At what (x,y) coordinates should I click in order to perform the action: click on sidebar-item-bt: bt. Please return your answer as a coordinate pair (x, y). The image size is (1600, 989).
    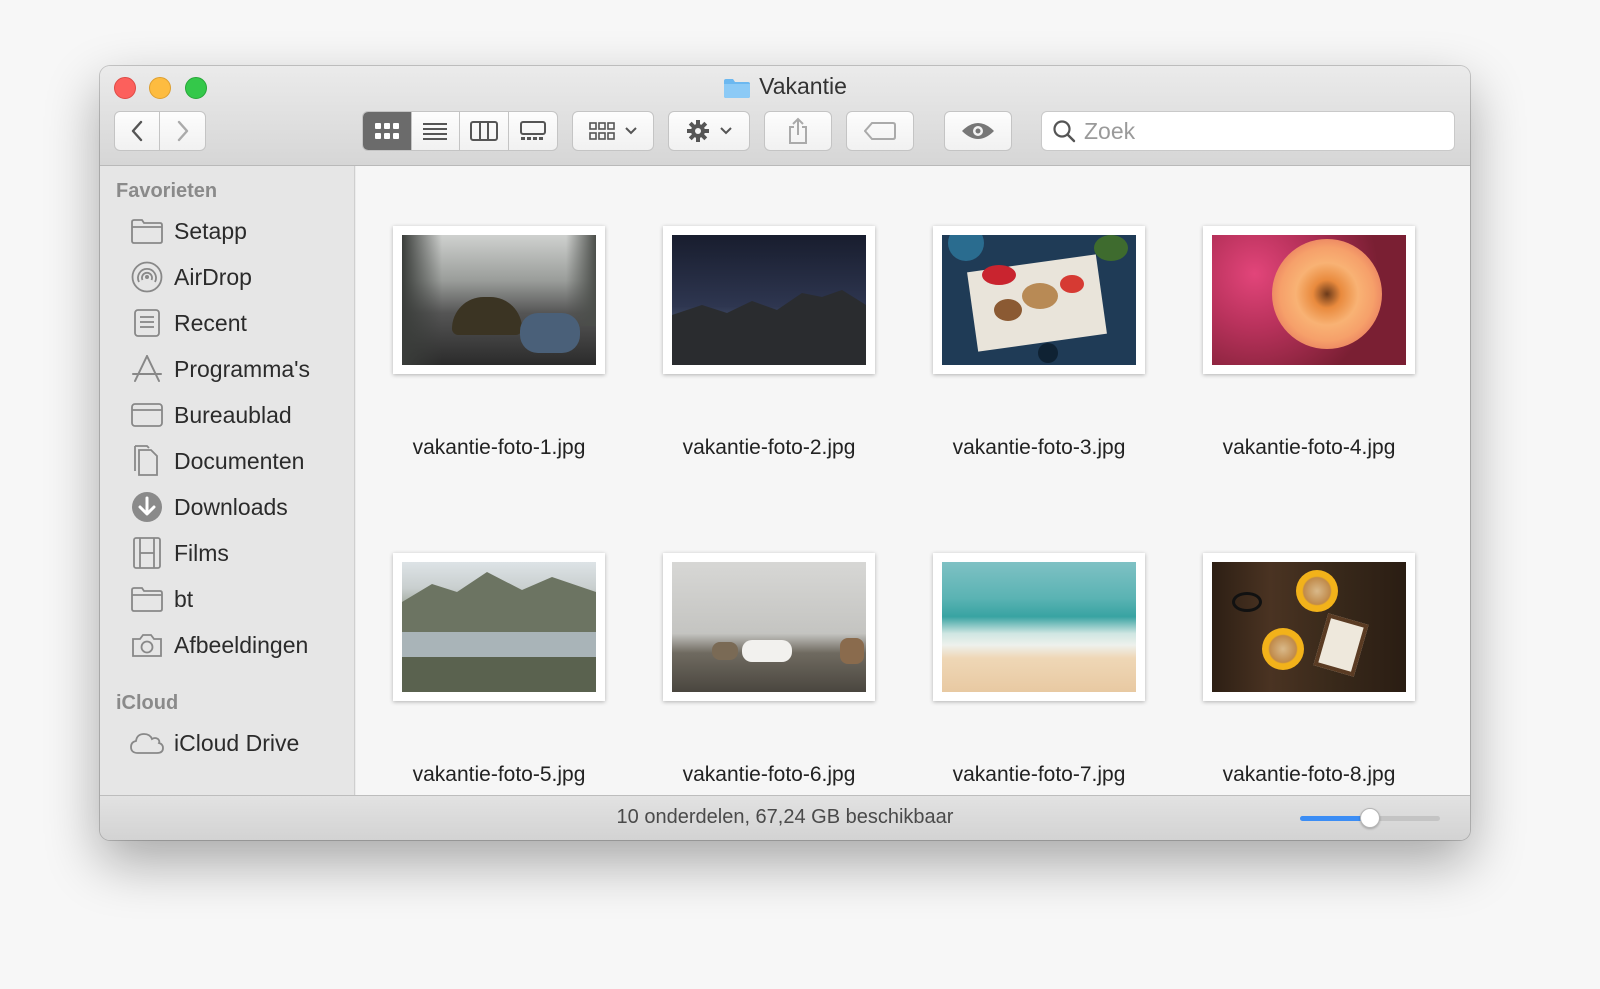
    Looking at the image, I should click on (240, 599).